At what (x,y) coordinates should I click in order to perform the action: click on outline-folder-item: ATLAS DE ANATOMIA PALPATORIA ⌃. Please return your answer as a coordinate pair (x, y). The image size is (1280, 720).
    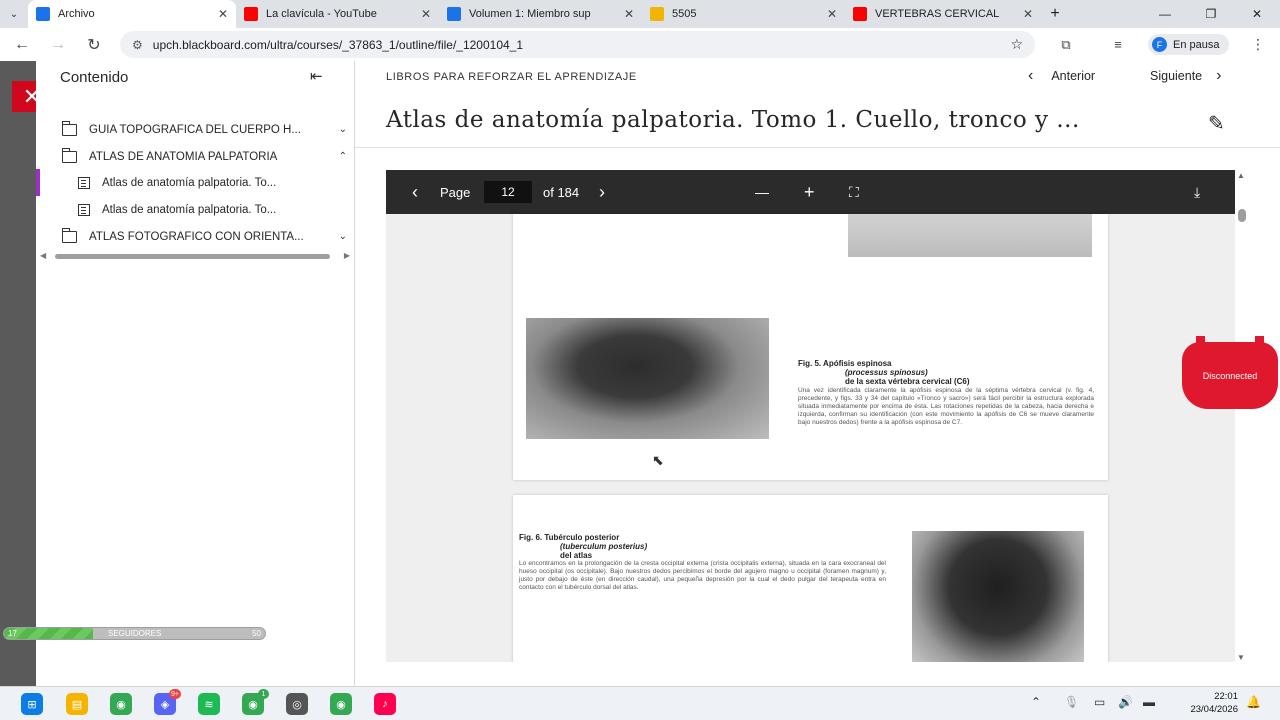
    Looking at the image, I should click on (195, 156).